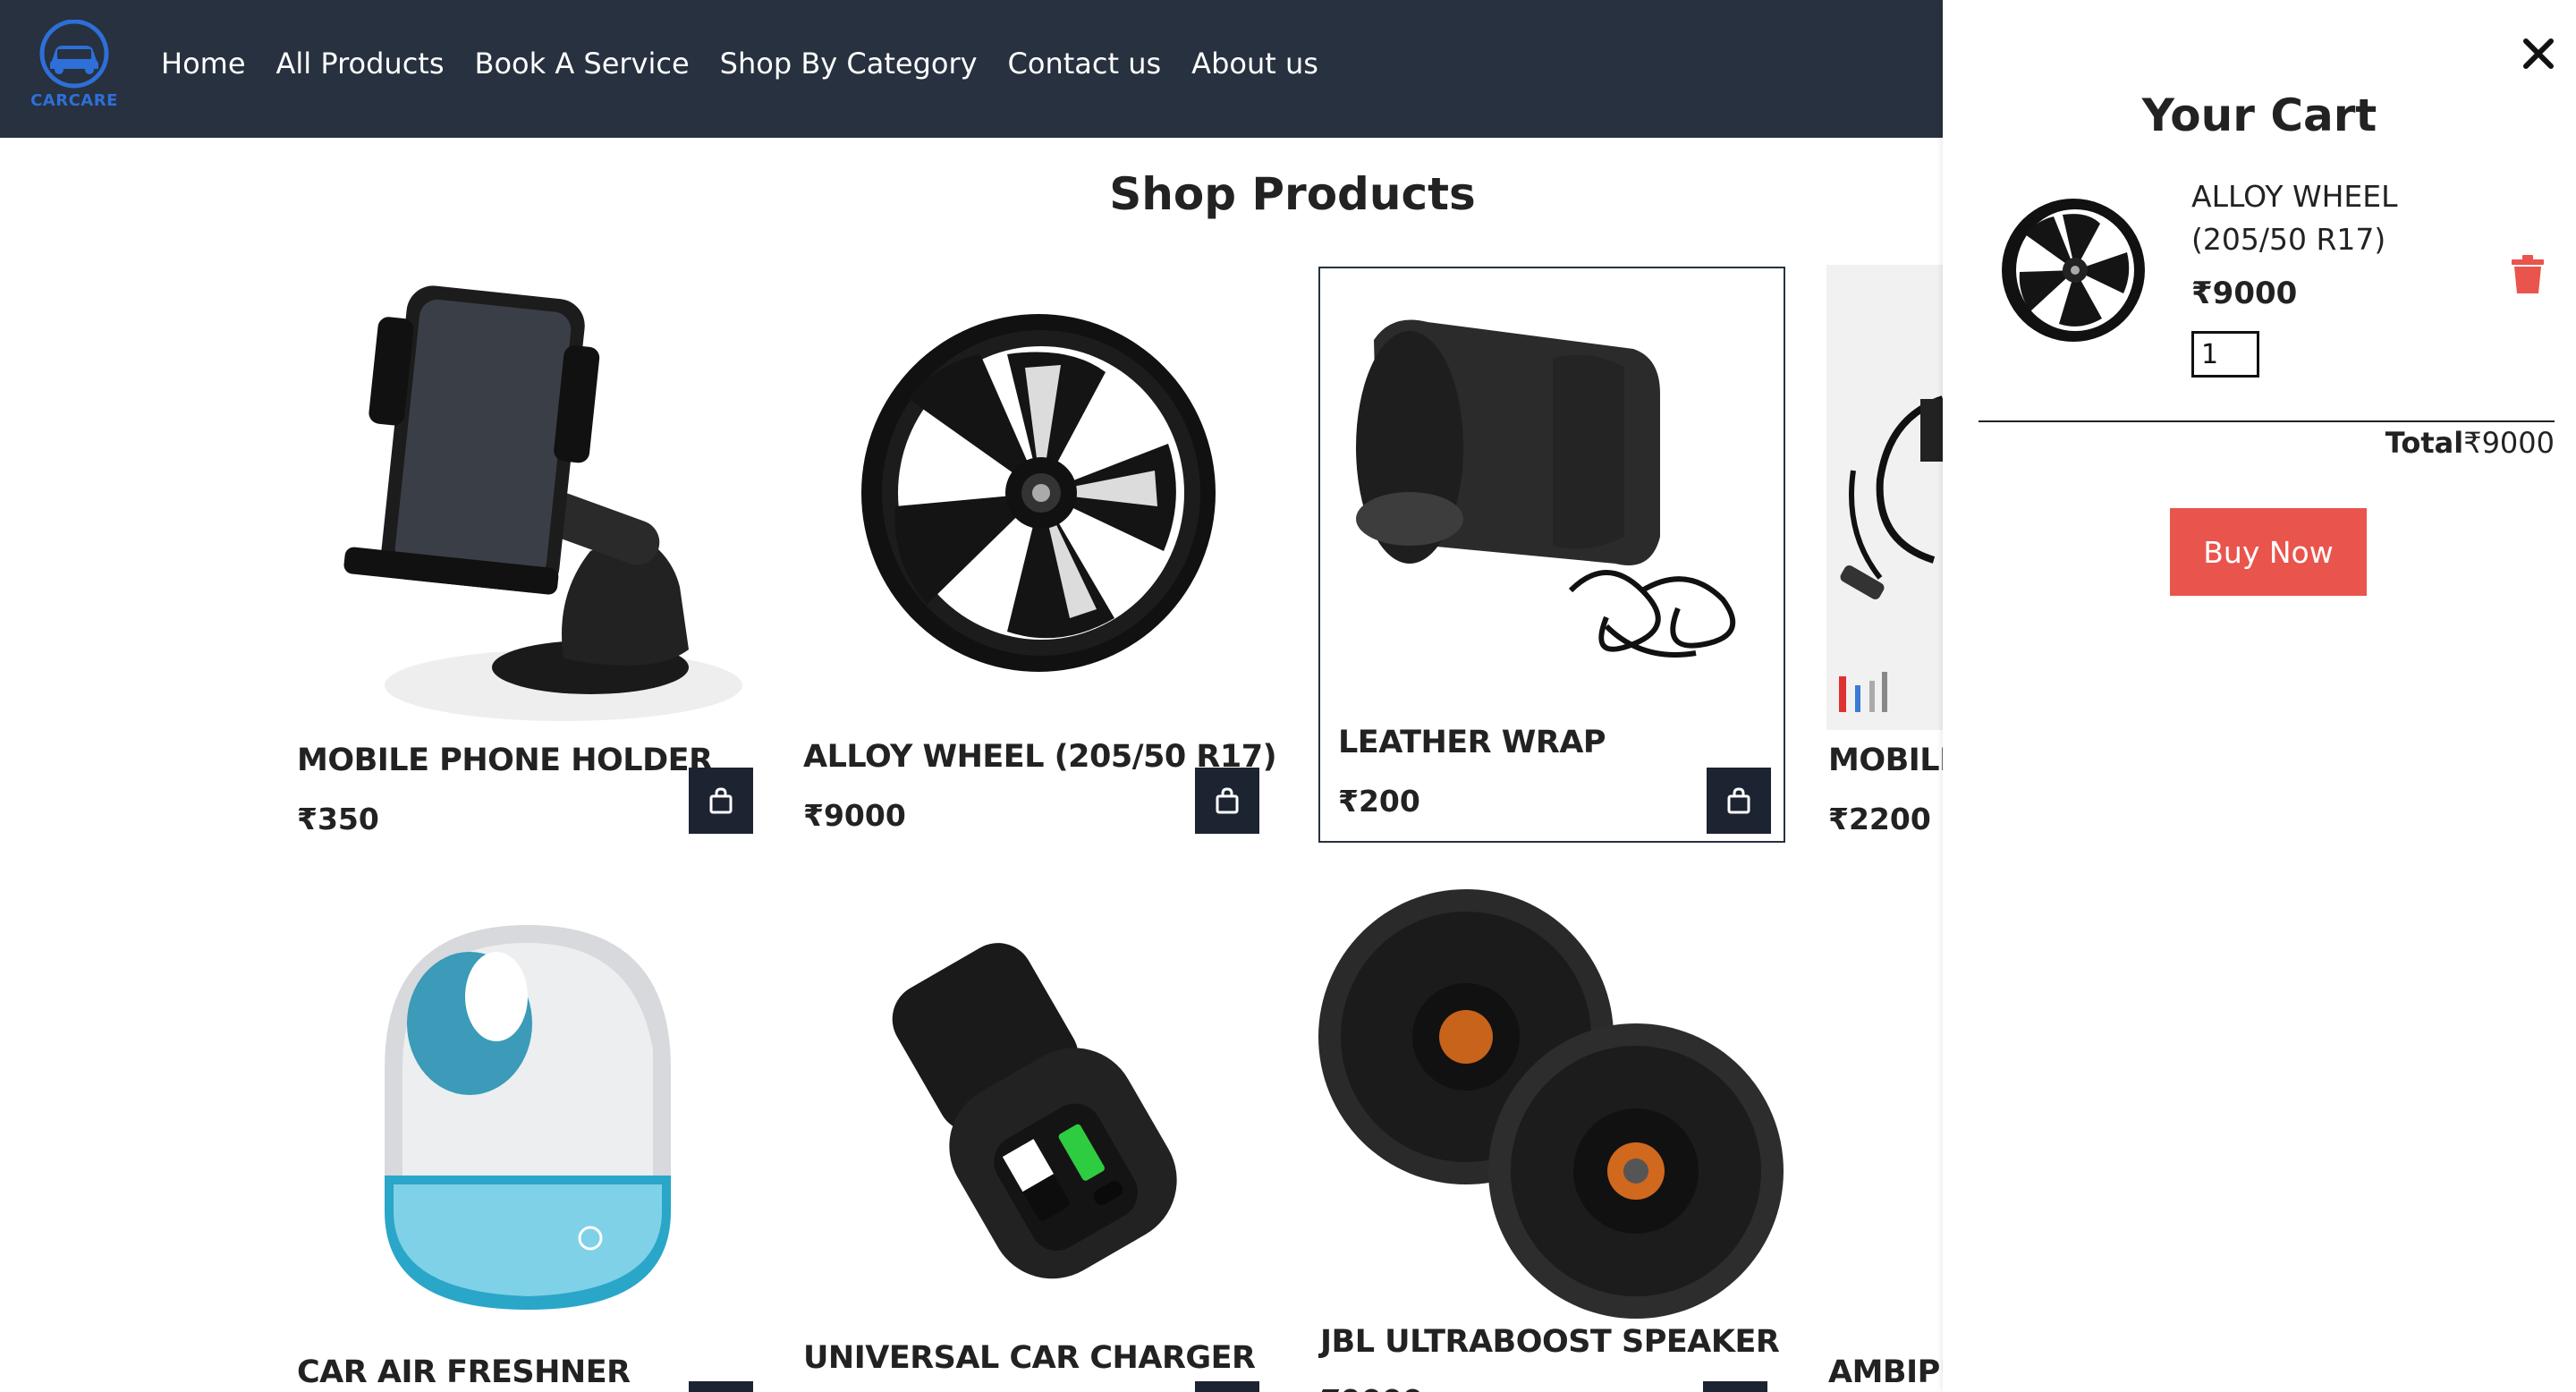 This screenshot has width=2576, height=1392. Describe the element at coordinates (1551, 1104) in the screenshot. I see `product-image-jbl-ultraboost-speaker` at that location.